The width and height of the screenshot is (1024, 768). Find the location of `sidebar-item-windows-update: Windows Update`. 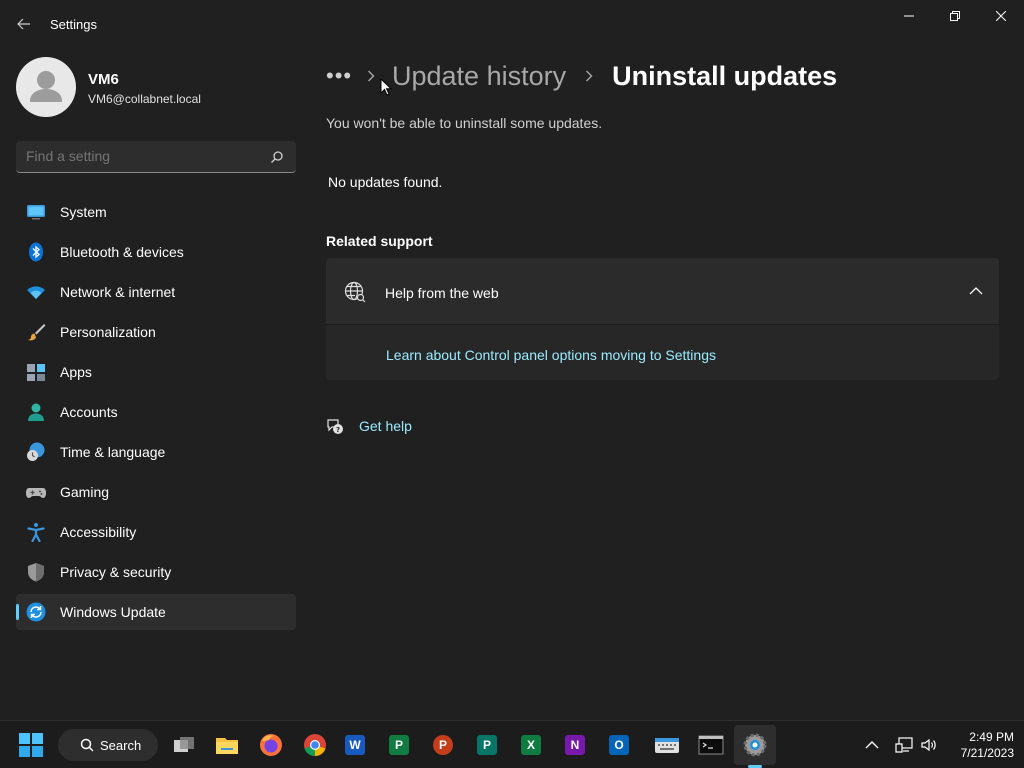

sidebar-item-windows-update: Windows Update is located at coordinates (156, 612).